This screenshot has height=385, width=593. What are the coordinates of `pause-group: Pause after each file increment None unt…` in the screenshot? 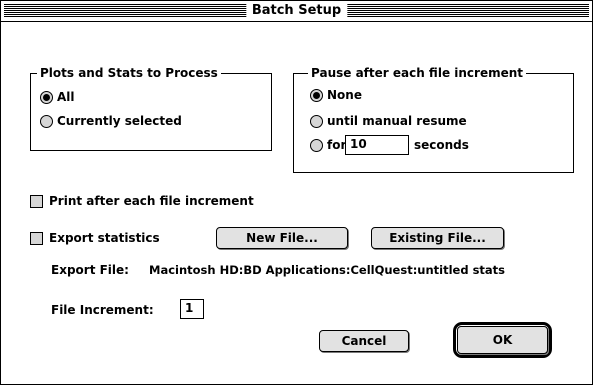 It's located at (433, 119).